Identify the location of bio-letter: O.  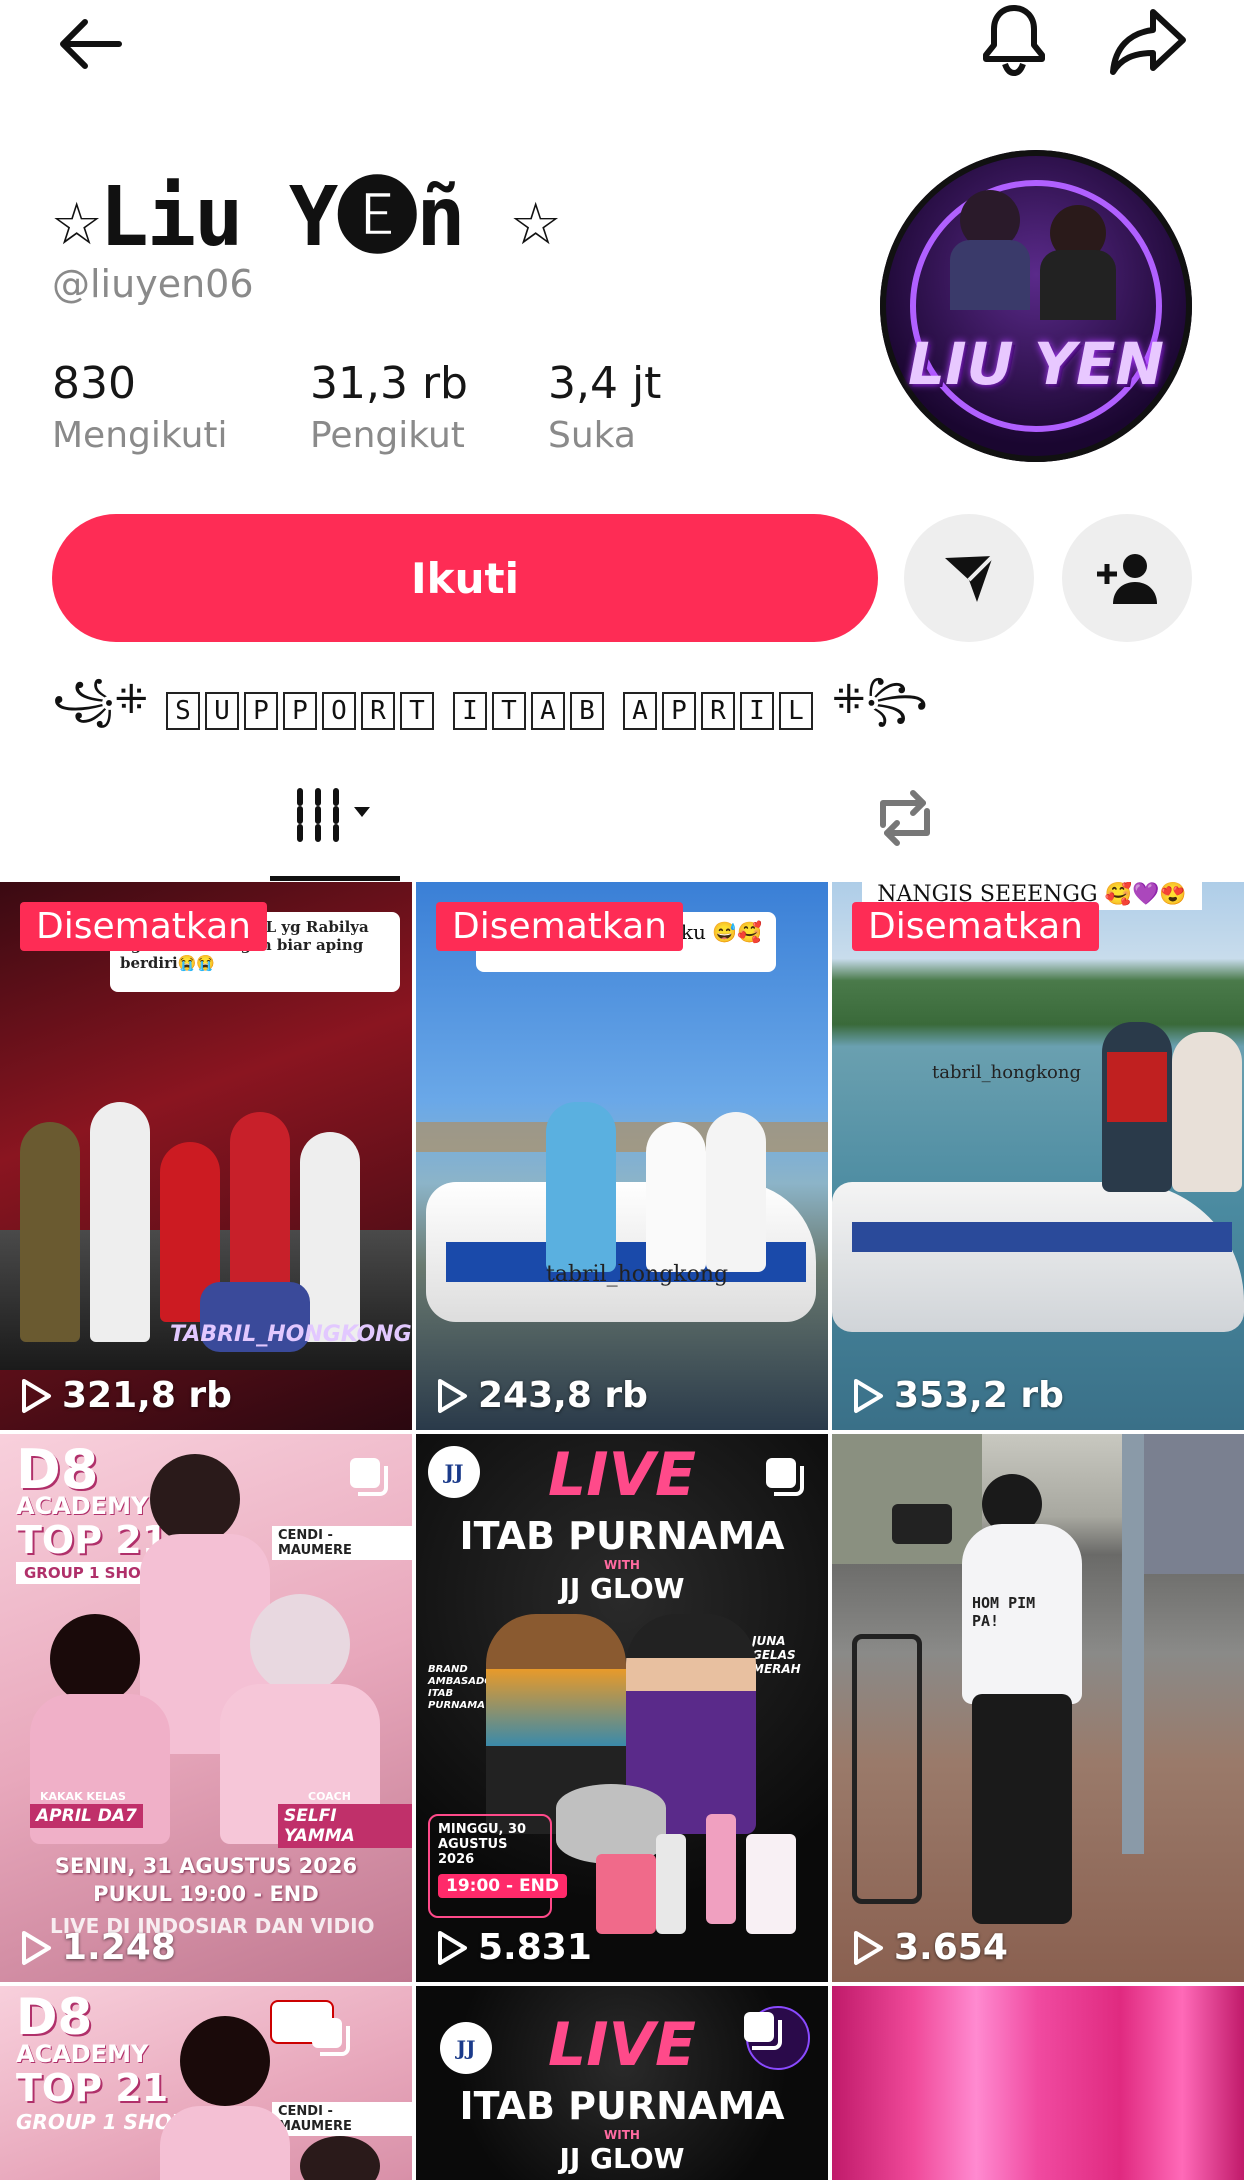
(339, 711).